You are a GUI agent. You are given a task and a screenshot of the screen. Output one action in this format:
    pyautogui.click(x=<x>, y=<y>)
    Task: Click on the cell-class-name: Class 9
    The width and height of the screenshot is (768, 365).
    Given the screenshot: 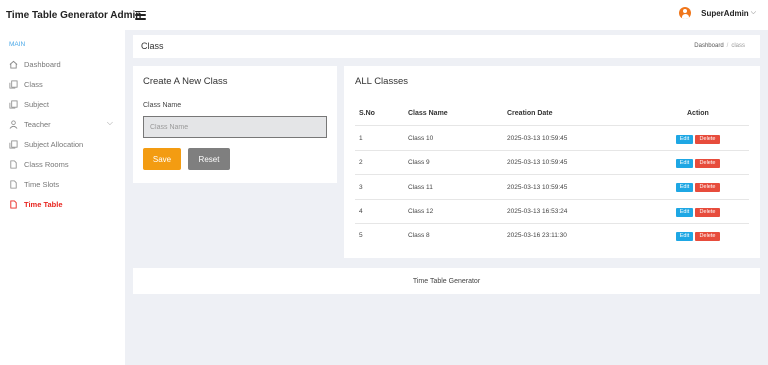 What is the action you would take?
    pyautogui.click(x=419, y=162)
    